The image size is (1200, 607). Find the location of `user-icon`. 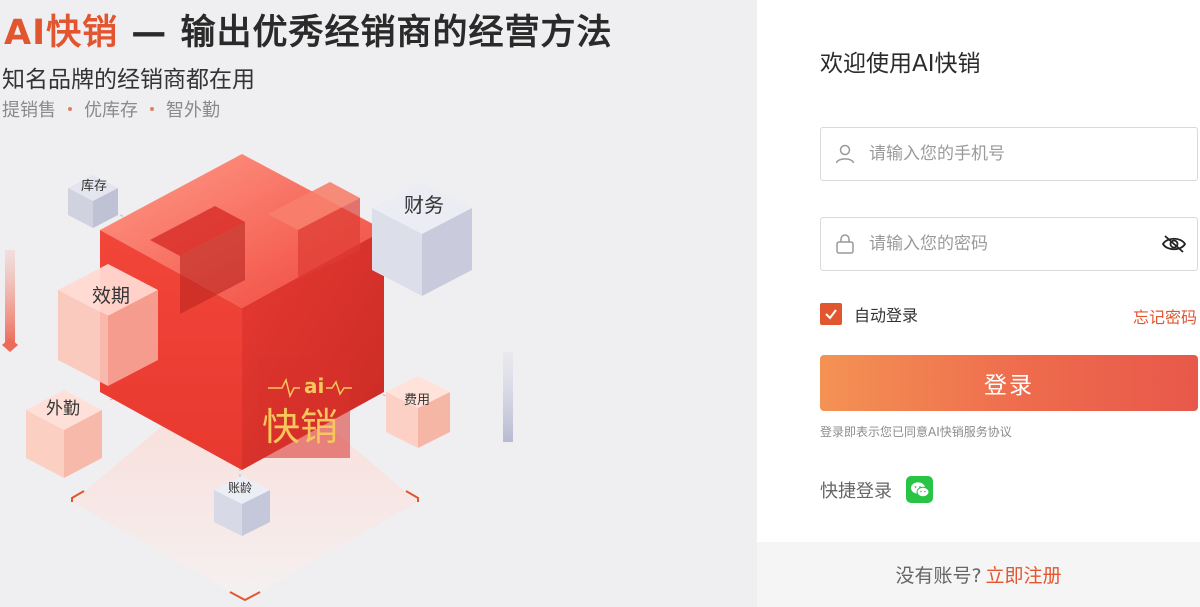

user-icon is located at coordinates (845, 154).